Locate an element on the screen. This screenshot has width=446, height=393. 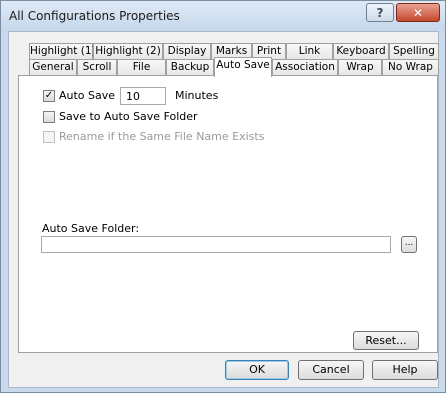
tab-general: General is located at coordinates (53, 67).